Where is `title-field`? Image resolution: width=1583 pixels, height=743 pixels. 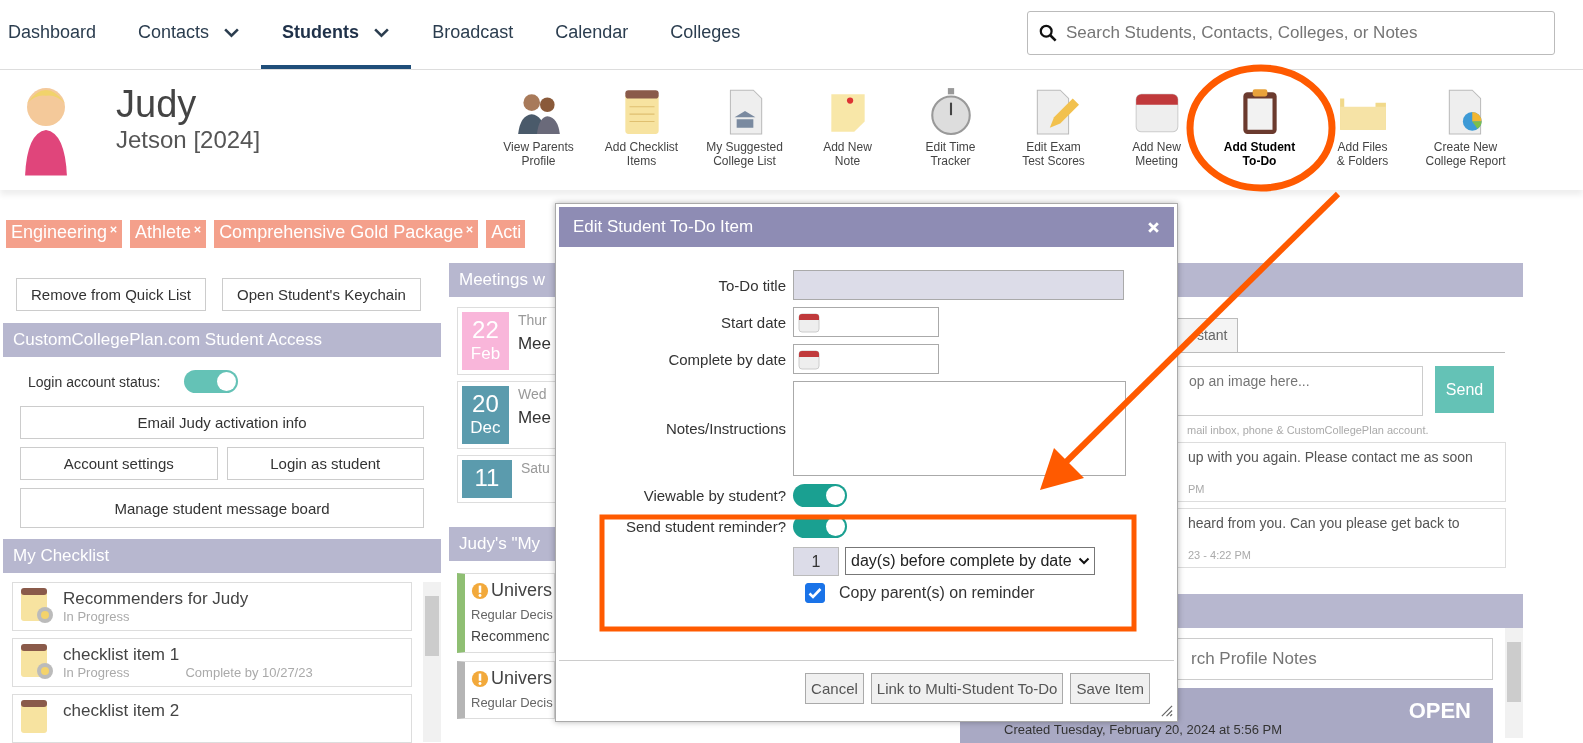
title-field is located at coordinates (958, 285).